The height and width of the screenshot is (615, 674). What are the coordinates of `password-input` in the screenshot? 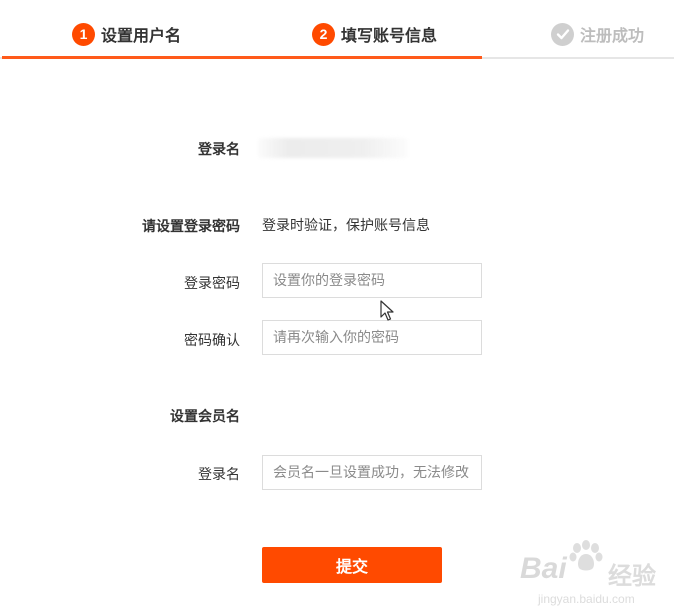 It's located at (372, 280).